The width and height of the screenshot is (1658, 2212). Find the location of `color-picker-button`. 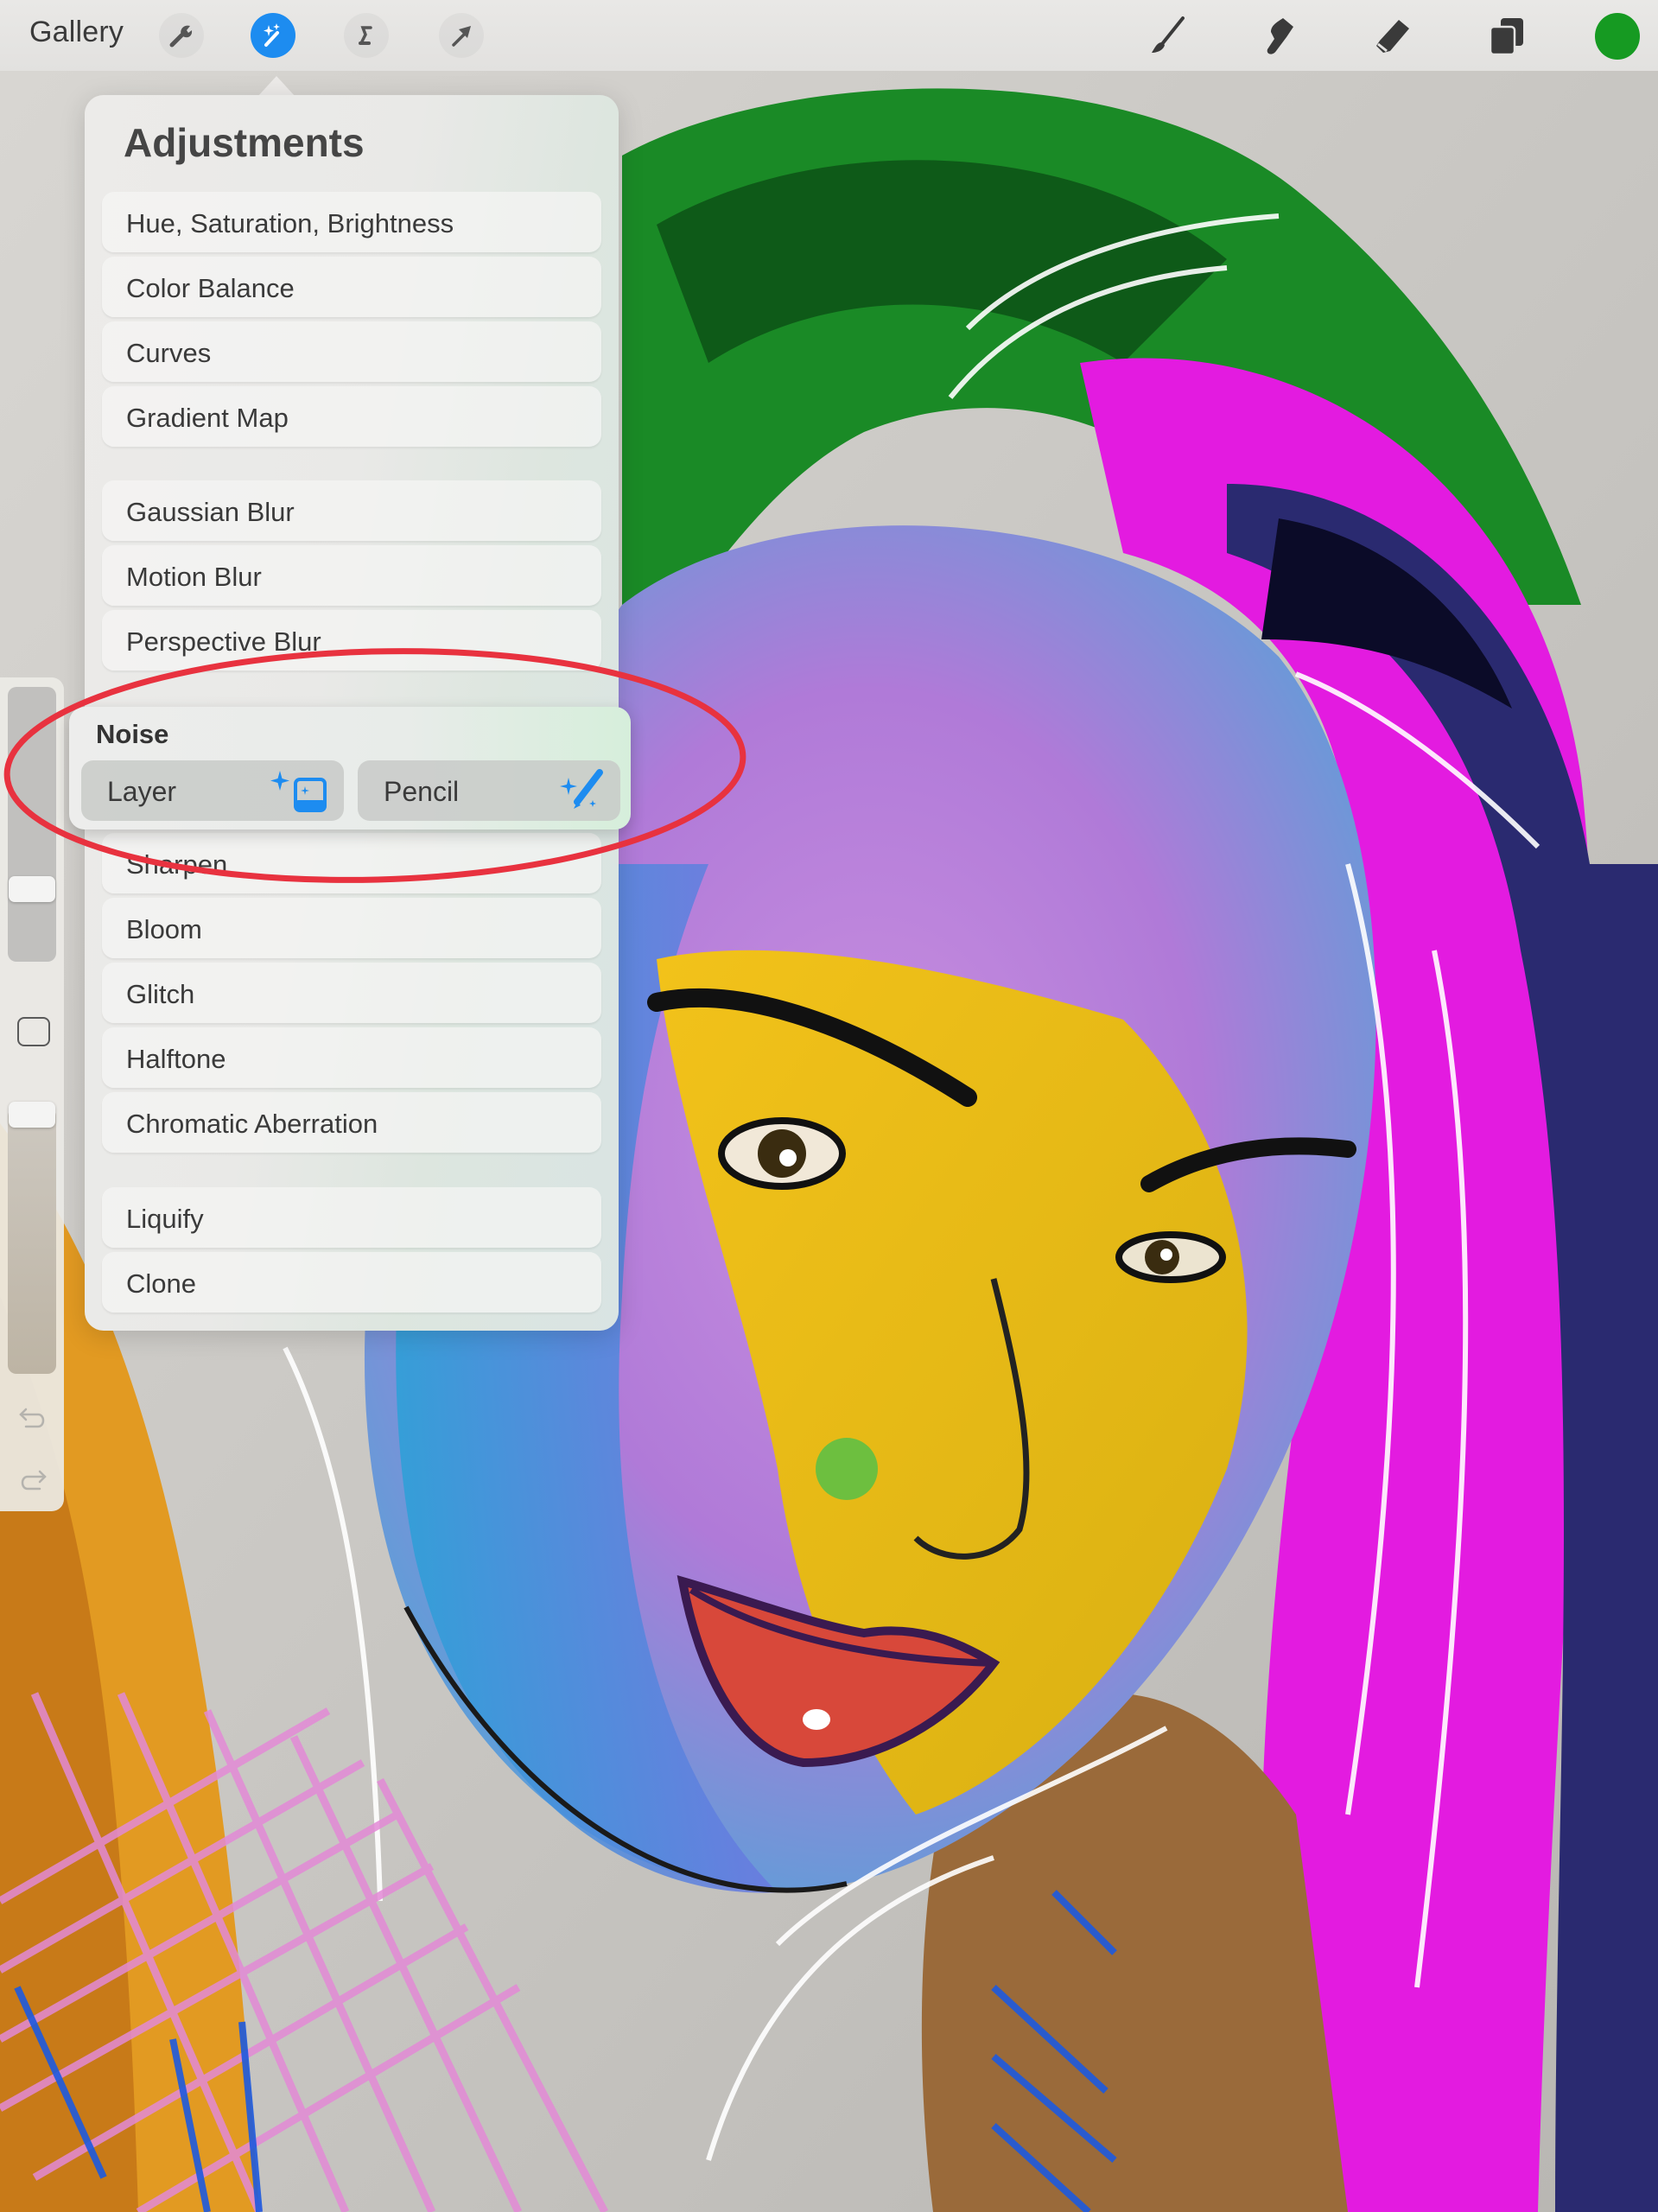

color-picker-button is located at coordinates (1617, 36).